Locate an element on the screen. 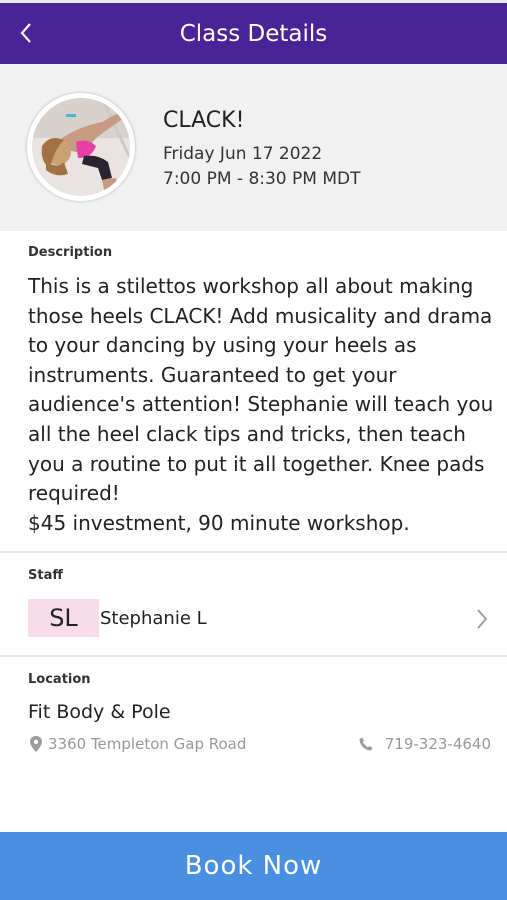 This screenshot has width=507, height=900. back-button is located at coordinates (26, 33).